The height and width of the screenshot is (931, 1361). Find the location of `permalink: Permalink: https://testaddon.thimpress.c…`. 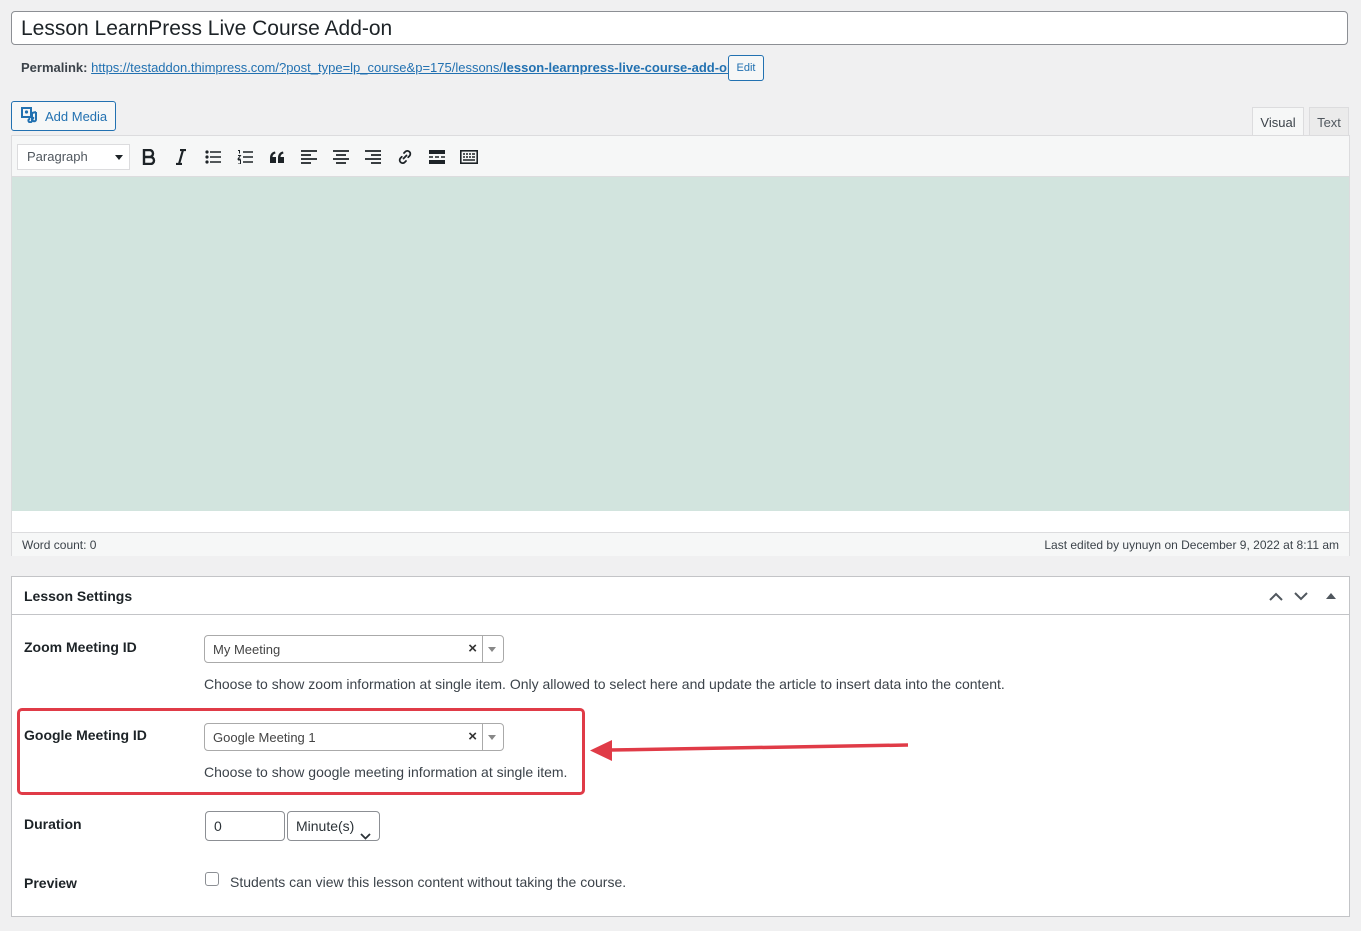

permalink: Permalink: https://testaddon.thimpress.c… is located at coordinates (380, 68).